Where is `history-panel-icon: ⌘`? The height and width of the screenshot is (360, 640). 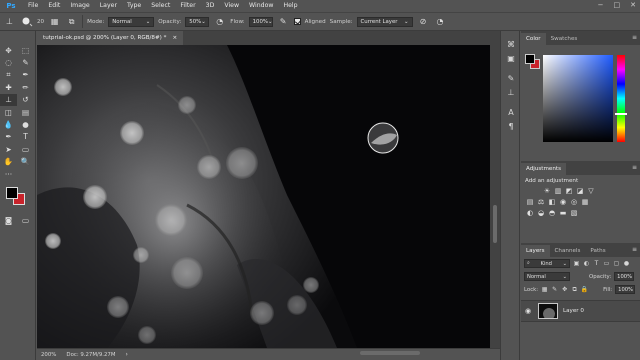 history-panel-icon: ⌘ is located at coordinates (511, 44).